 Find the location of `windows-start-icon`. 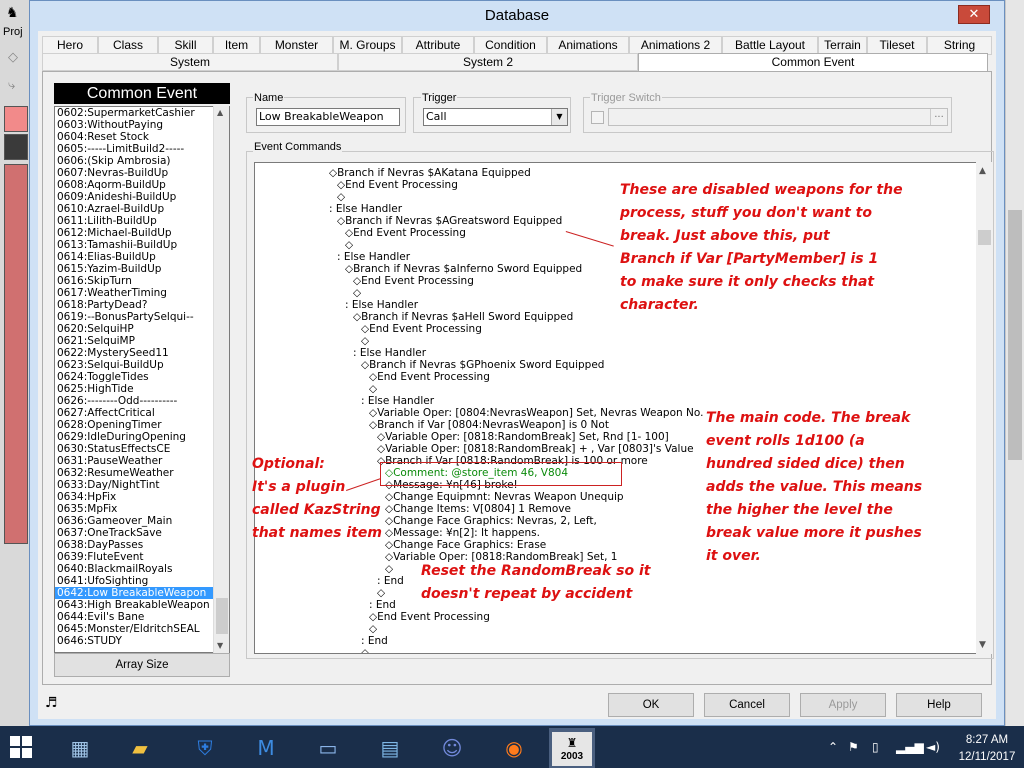

windows-start-icon is located at coordinates (21, 747).